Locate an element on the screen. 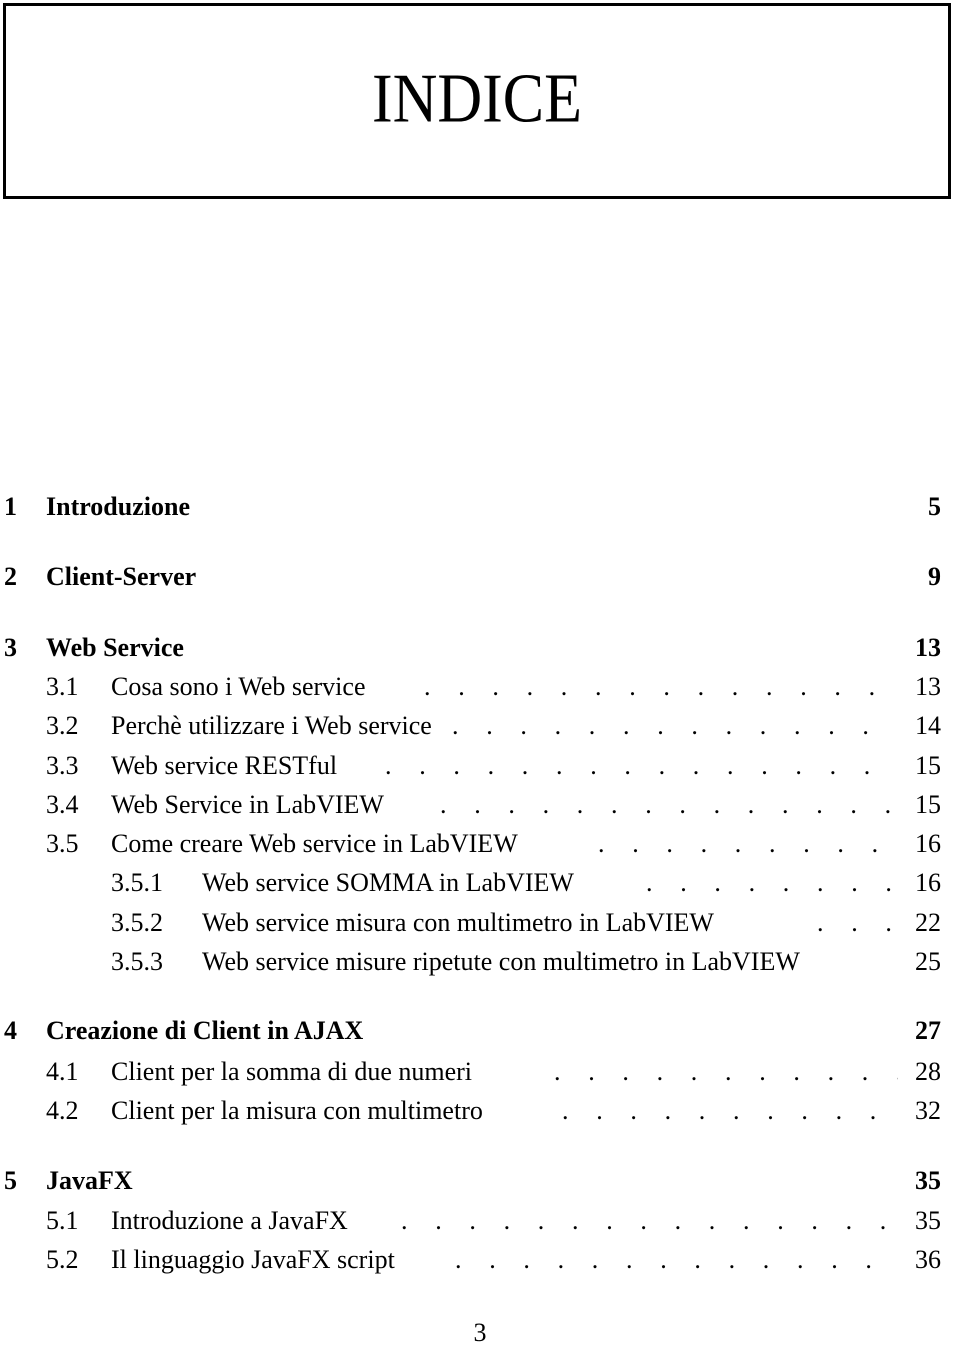 The height and width of the screenshot is (1348, 960). toc-entry-chapter: 4 Creazione di Client in AJAX 27 is located at coordinates (480, 1031).